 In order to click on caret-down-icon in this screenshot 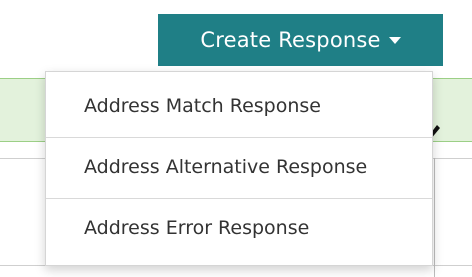, I will do `click(394, 40)`.